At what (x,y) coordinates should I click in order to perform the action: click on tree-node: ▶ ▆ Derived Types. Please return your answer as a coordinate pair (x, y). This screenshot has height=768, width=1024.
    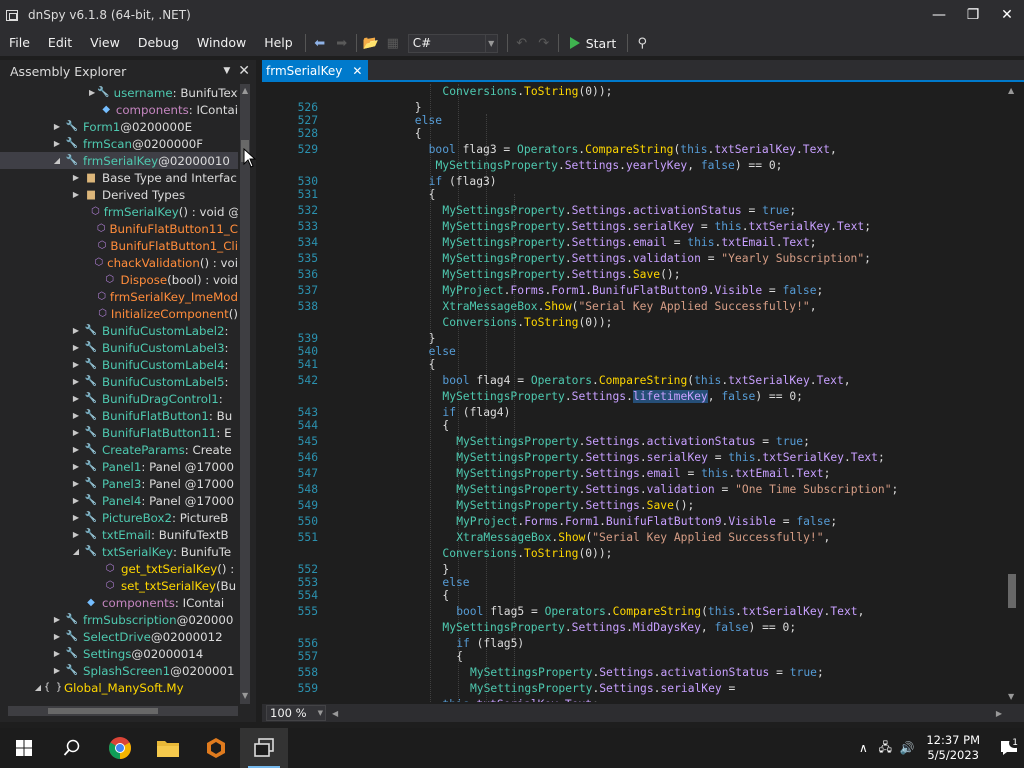
    Looking at the image, I should click on (119, 194).